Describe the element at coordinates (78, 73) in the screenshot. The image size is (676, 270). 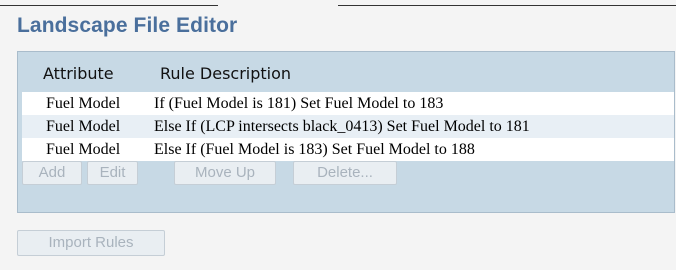
I see `column-header-attribute: Attribute` at that location.